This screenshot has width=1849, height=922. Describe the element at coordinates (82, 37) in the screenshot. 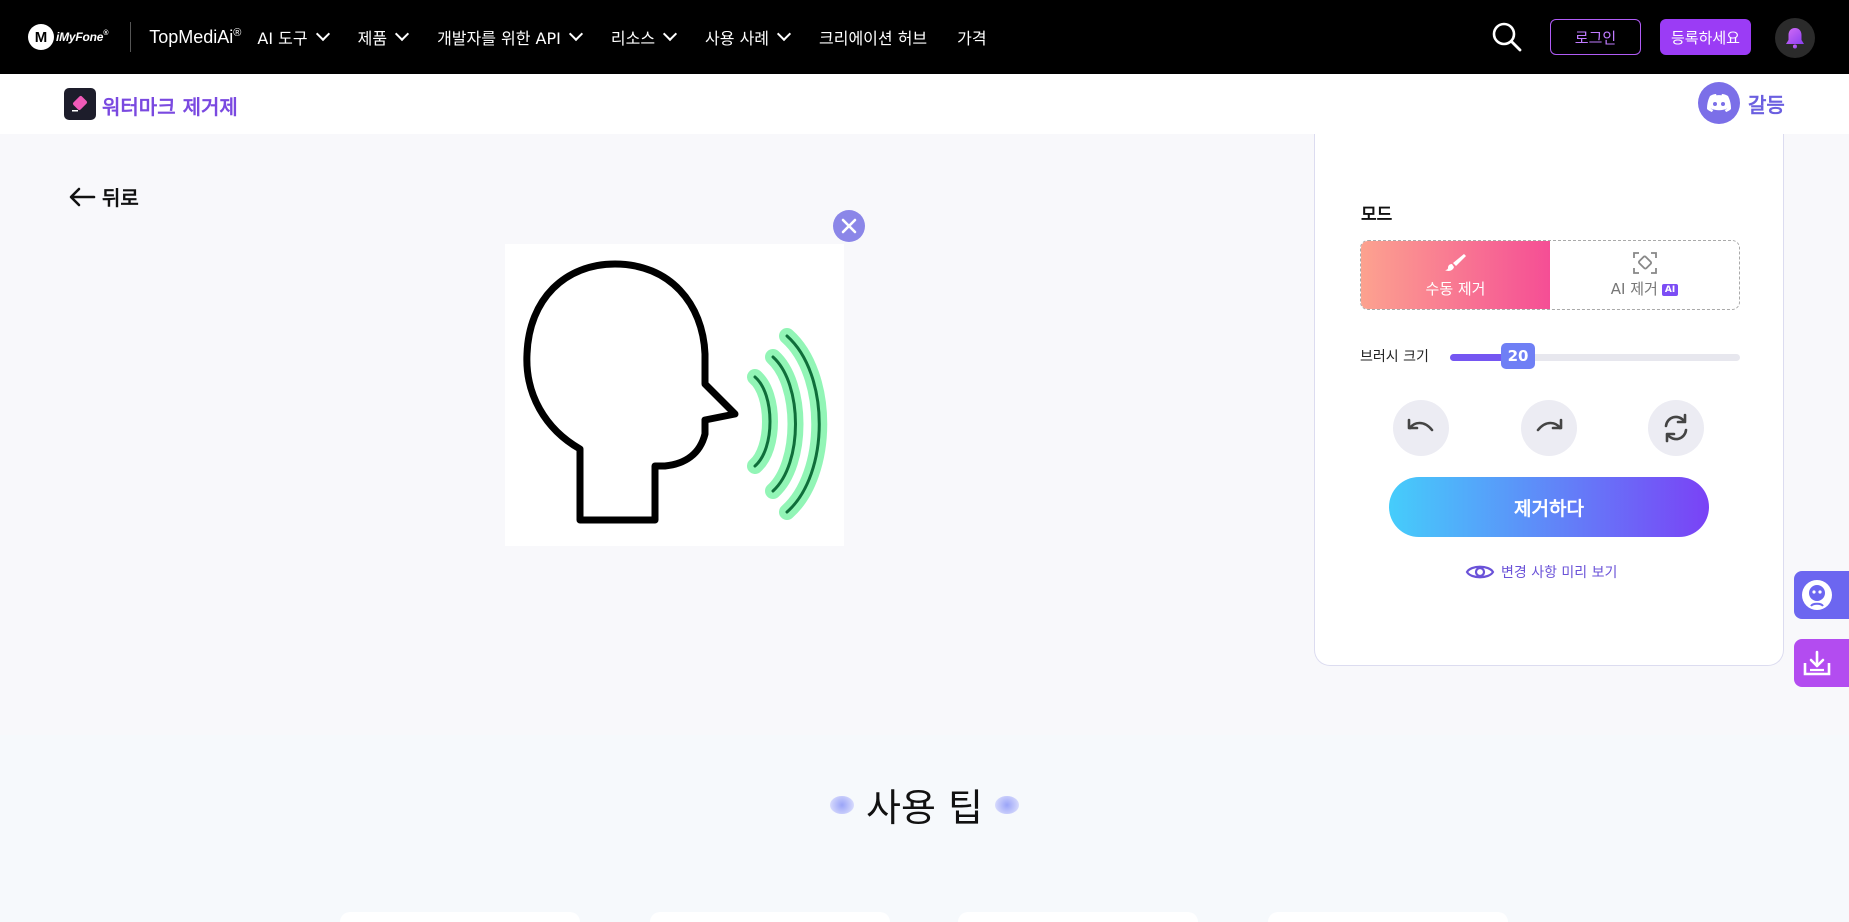

I see `brand-name: iMyFone®` at that location.